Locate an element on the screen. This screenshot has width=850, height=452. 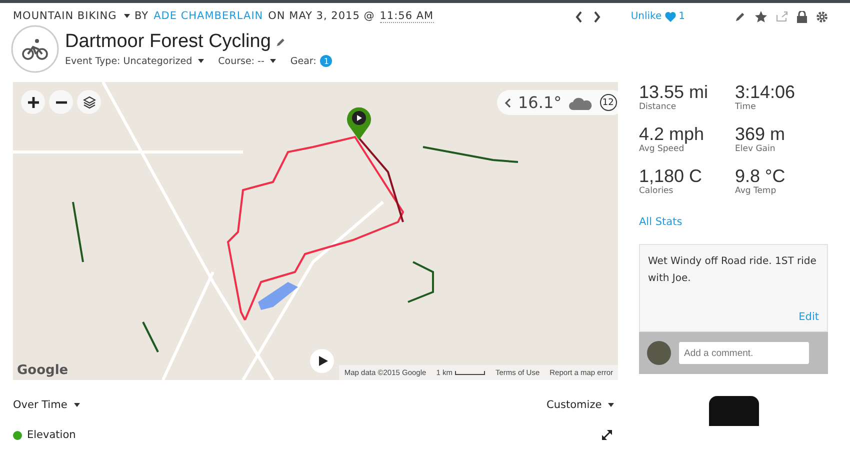
over-time-dropdown: Over Time is located at coordinates (46, 405).